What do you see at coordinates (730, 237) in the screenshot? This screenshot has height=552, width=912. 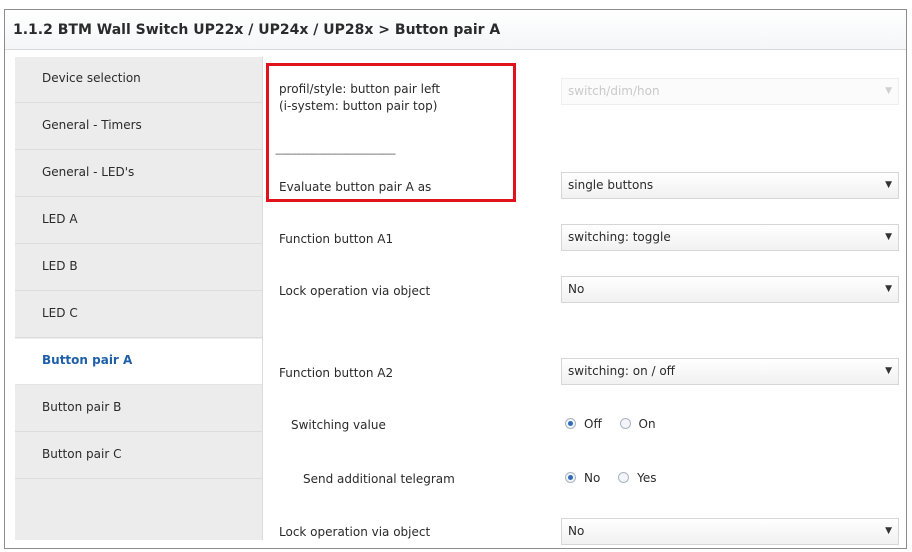 I see `function-a1-select: switching: toggle ▼` at bounding box center [730, 237].